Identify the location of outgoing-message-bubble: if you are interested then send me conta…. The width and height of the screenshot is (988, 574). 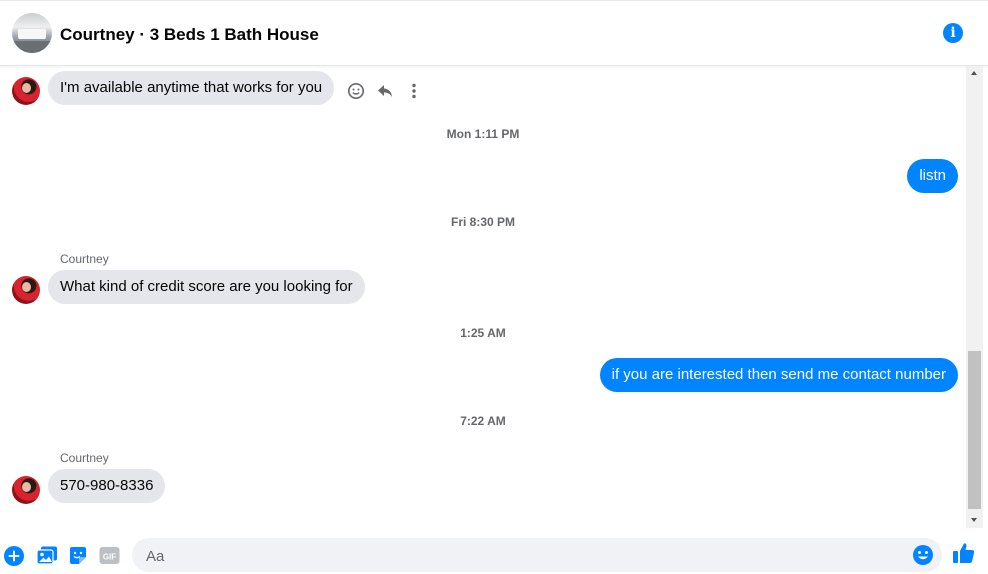
(778, 375).